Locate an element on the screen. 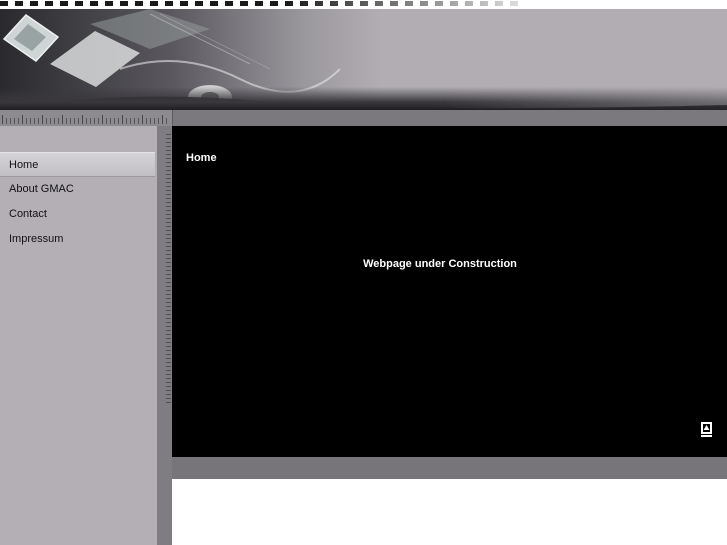 The image size is (727, 545). ruler-scale is located at coordinates (86, 118).